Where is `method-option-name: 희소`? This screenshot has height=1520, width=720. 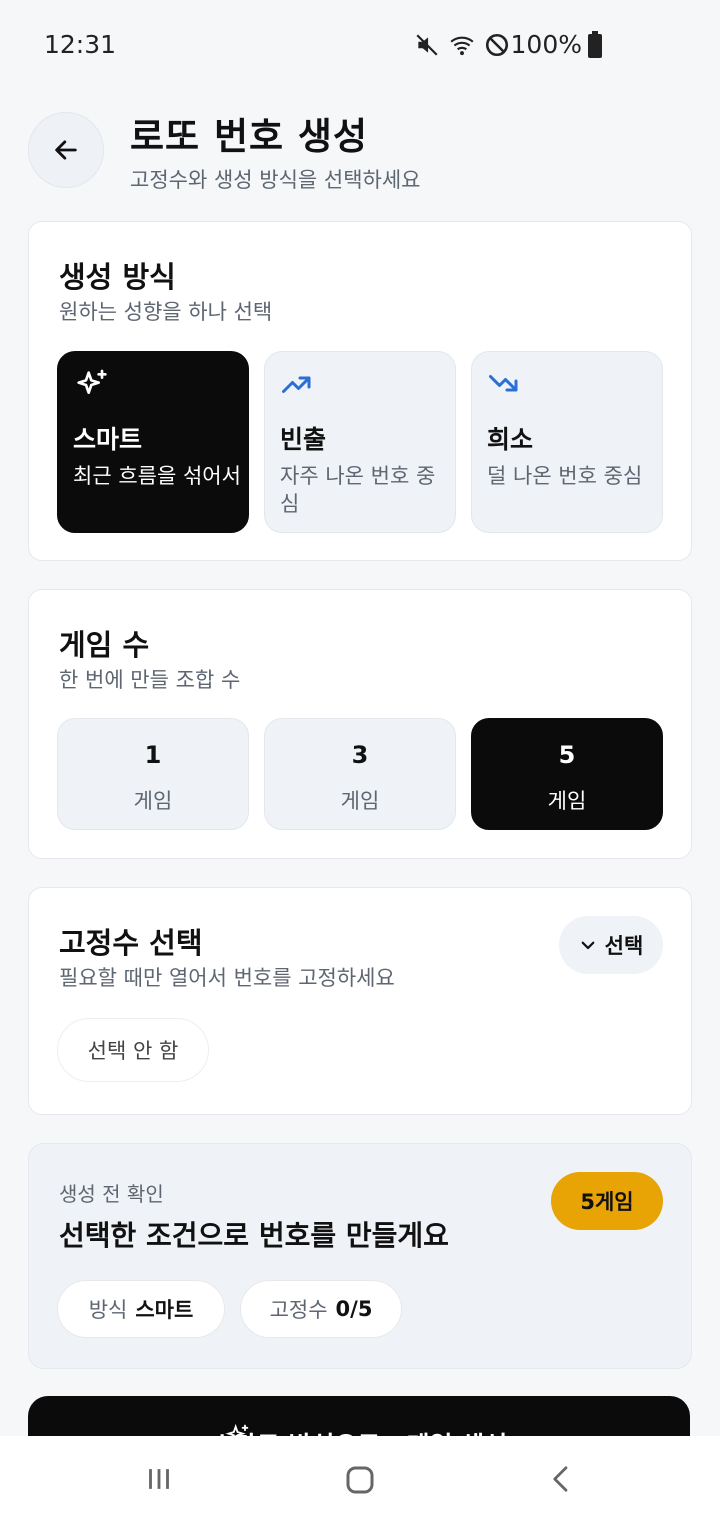
method-option-name: 희소 is located at coordinates (510, 439).